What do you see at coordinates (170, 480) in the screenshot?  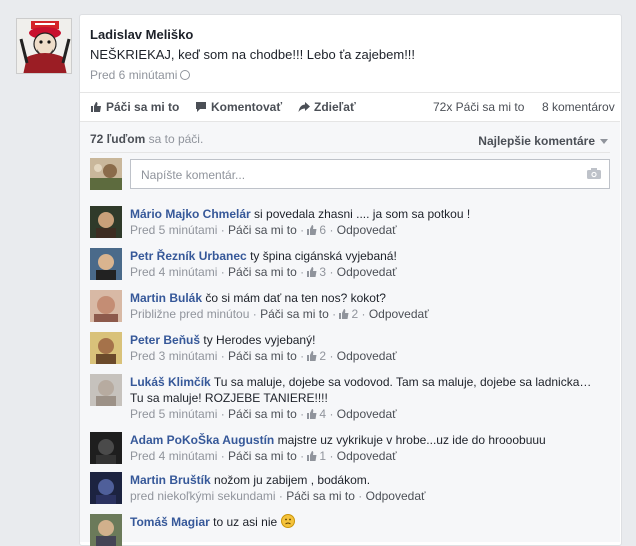 I see `commenter-name: Martin Bruštík` at bounding box center [170, 480].